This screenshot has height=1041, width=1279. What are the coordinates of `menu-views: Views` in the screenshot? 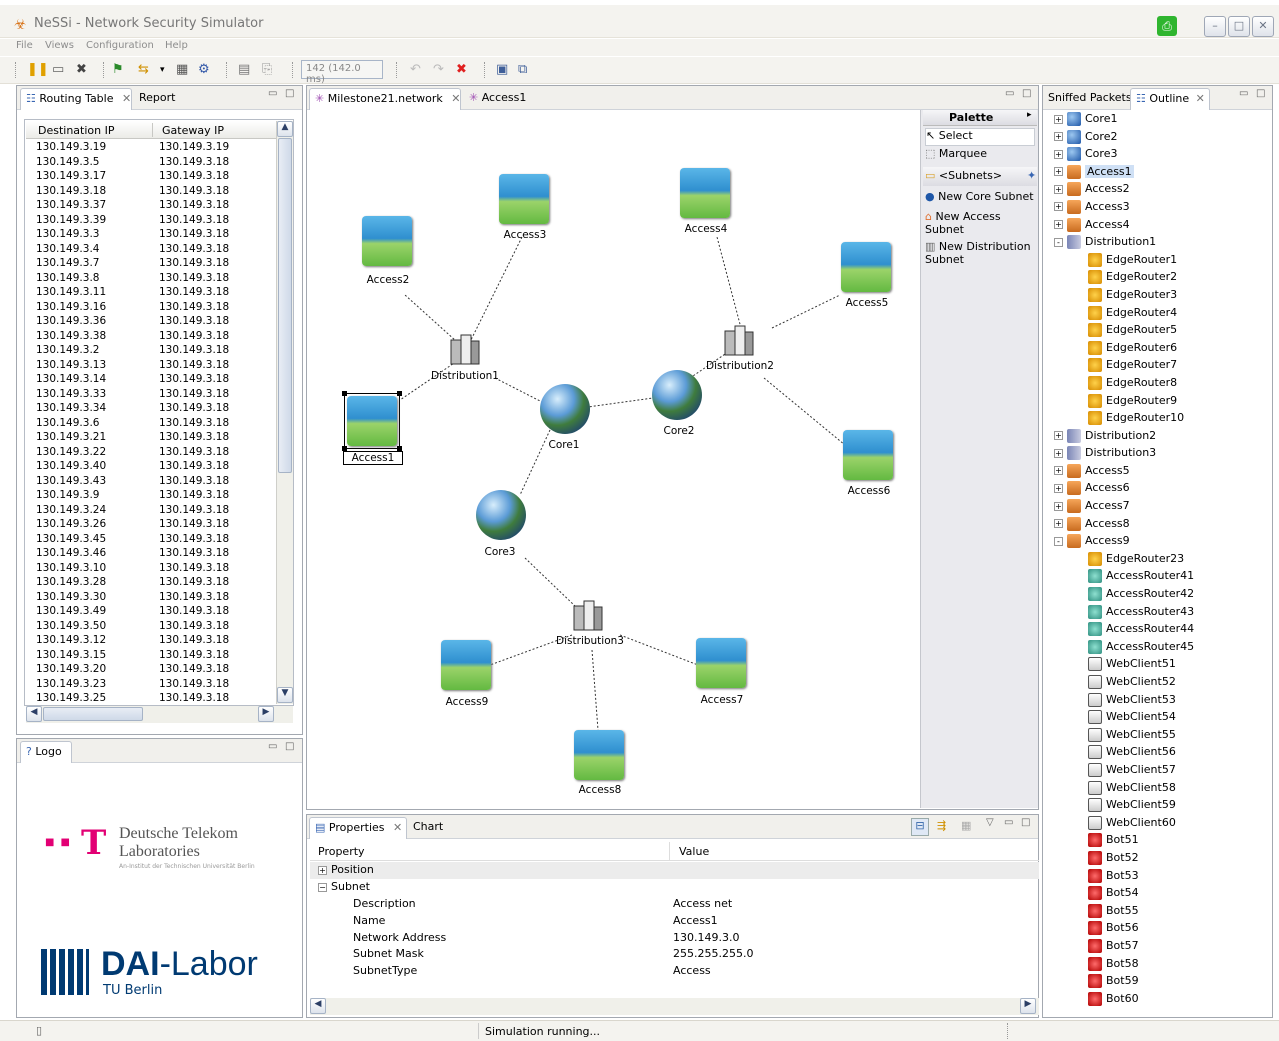 It's located at (59, 45).